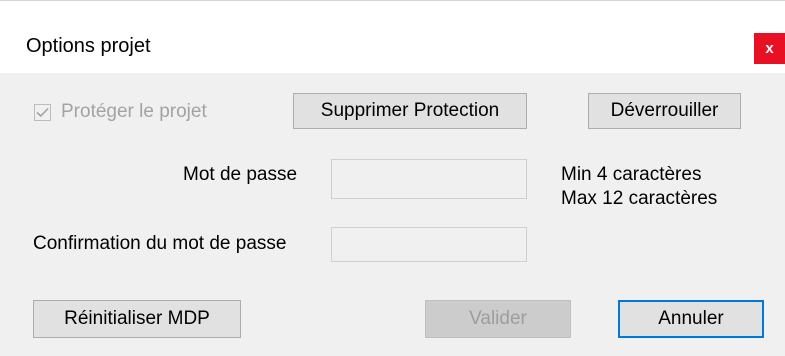 This screenshot has height=356, width=785. Describe the element at coordinates (240, 174) in the screenshot. I see `password-label: Mot de passe` at that location.